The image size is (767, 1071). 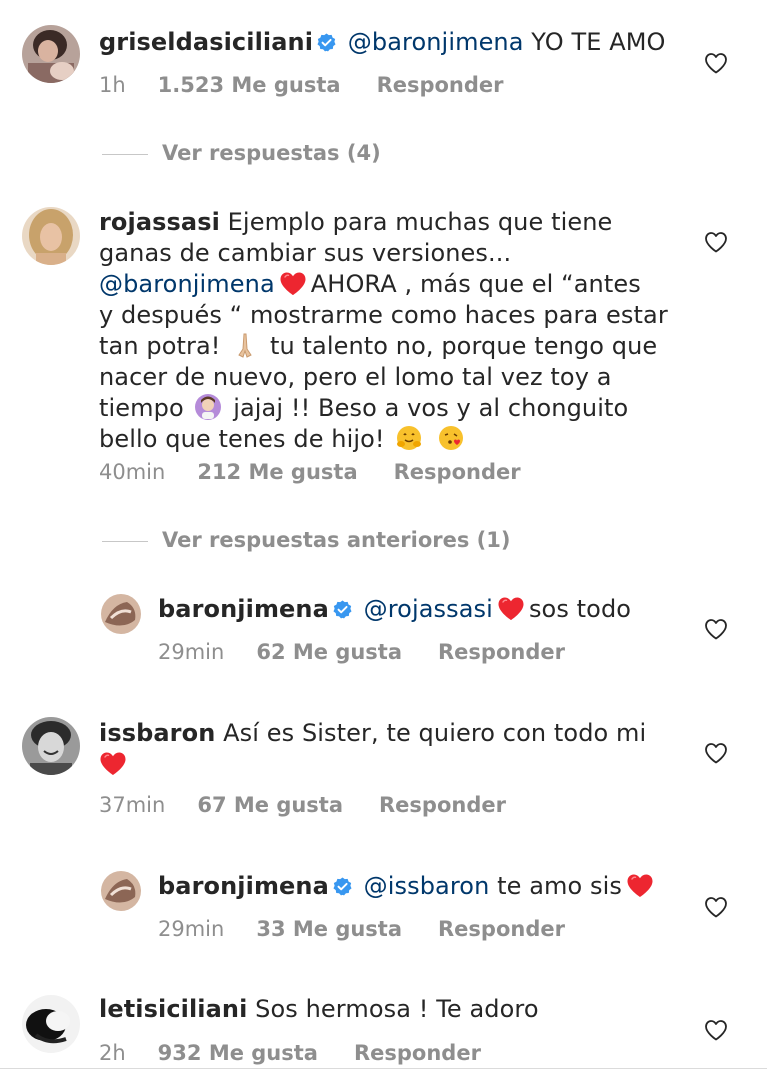 What do you see at coordinates (249, 85) in the screenshot?
I see `like-count: 1.523 Me gusta` at bounding box center [249, 85].